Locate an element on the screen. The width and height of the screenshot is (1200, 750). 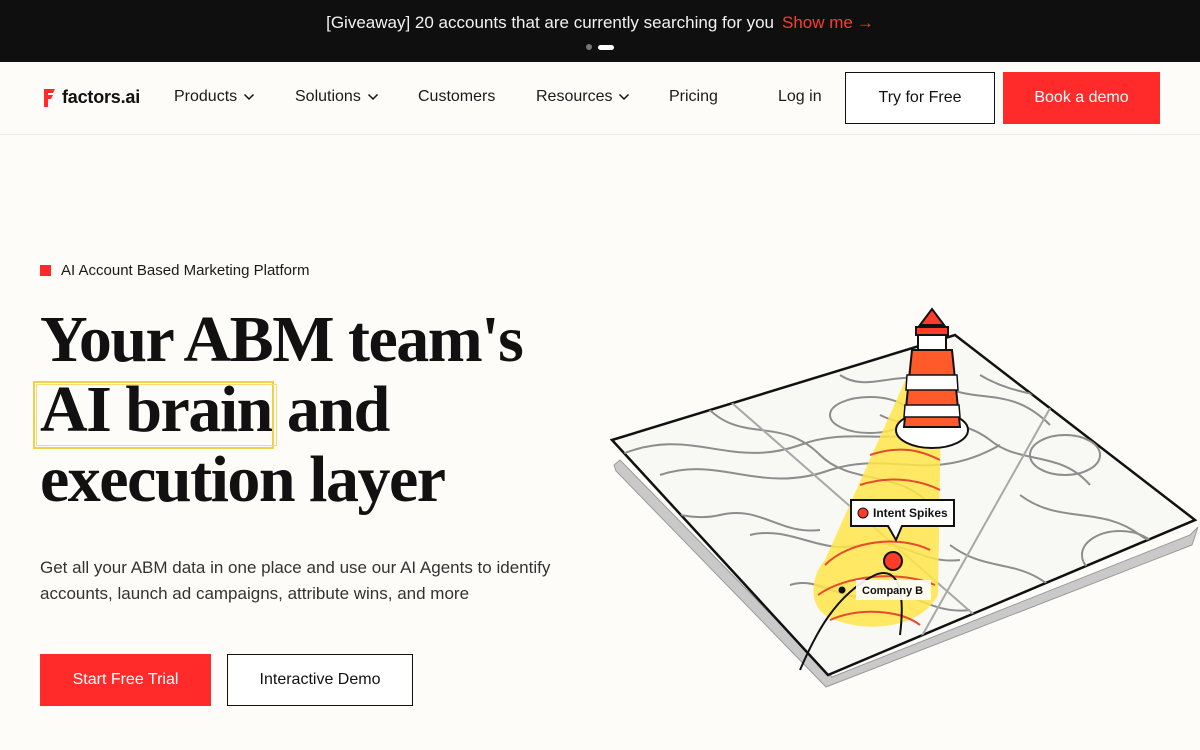
company-b-label: Company B is located at coordinates (892, 591).